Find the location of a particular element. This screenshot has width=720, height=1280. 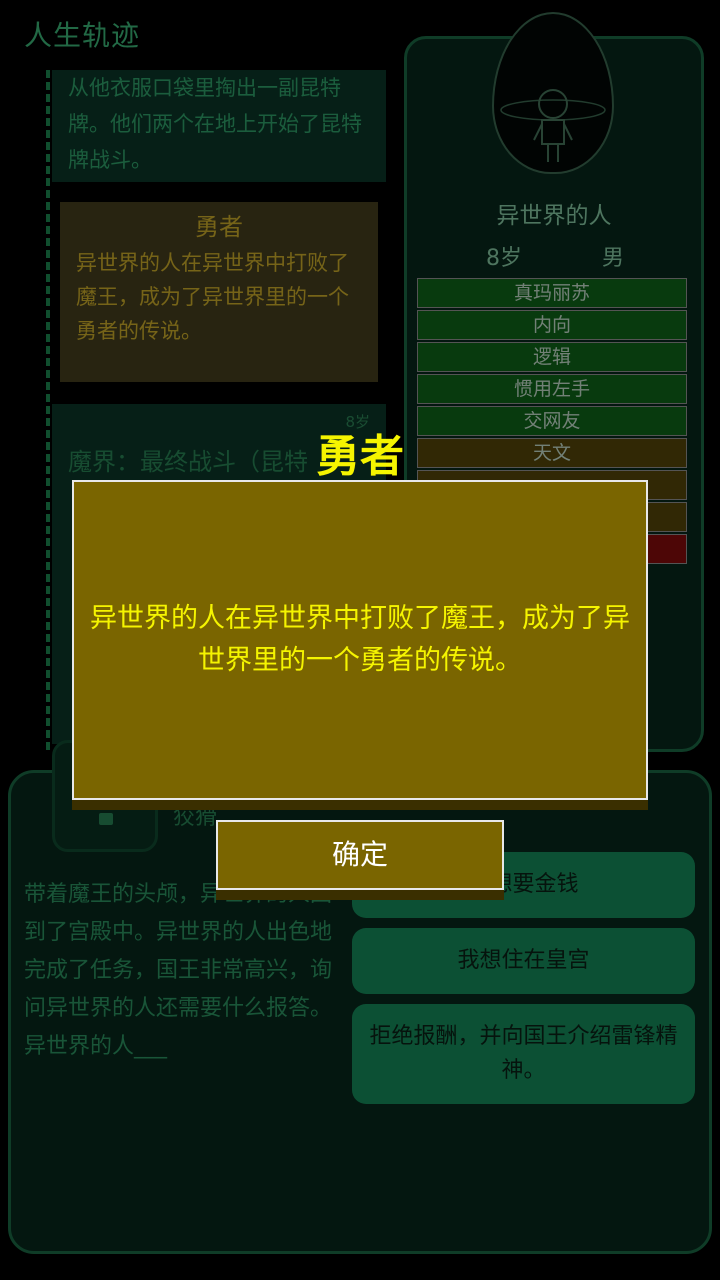

confirm-button: 确定 is located at coordinates (360, 855).